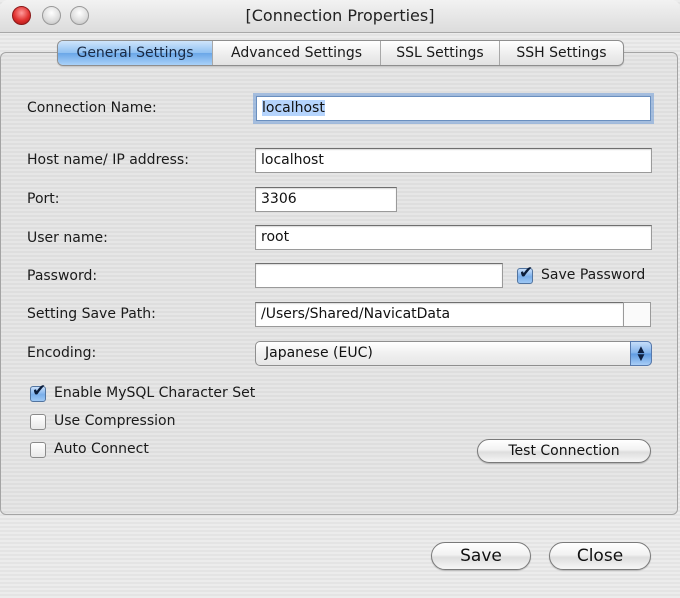 The height and width of the screenshot is (598, 680). What do you see at coordinates (439, 53) in the screenshot?
I see `tab-ssl-settings: SSL Settings` at bounding box center [439, 53].